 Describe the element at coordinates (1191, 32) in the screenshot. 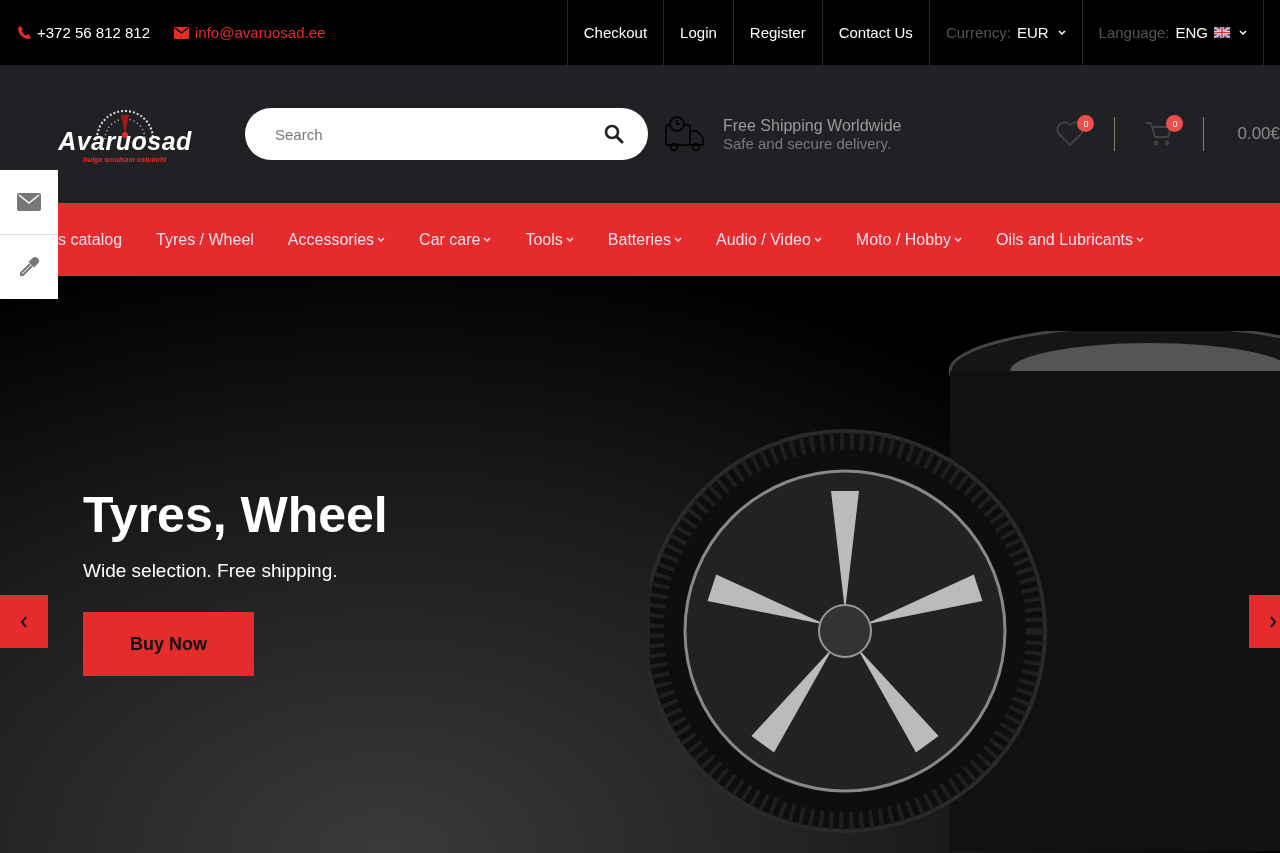

I see `language-selector: ENG` at that location.